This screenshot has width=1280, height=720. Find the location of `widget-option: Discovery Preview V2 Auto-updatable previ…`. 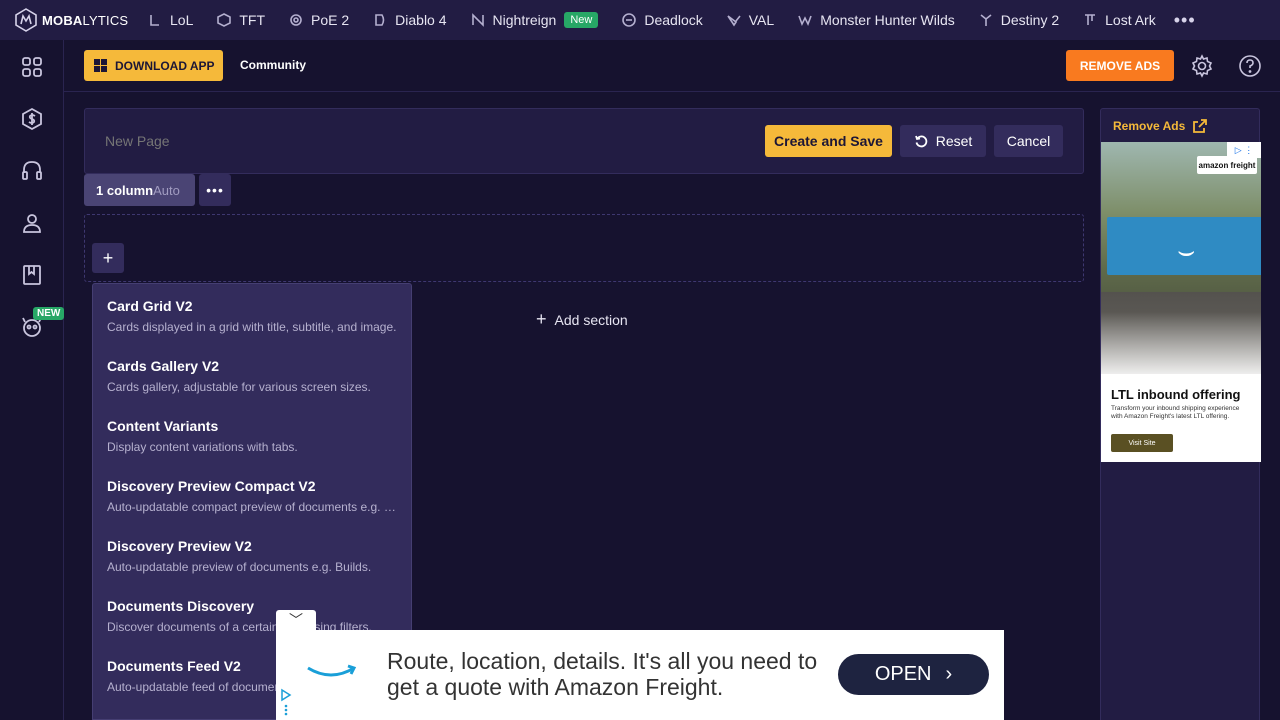

widget-option: Discovery Preview V2 Auto-updatable previ… is located at coordinates (252, 554).